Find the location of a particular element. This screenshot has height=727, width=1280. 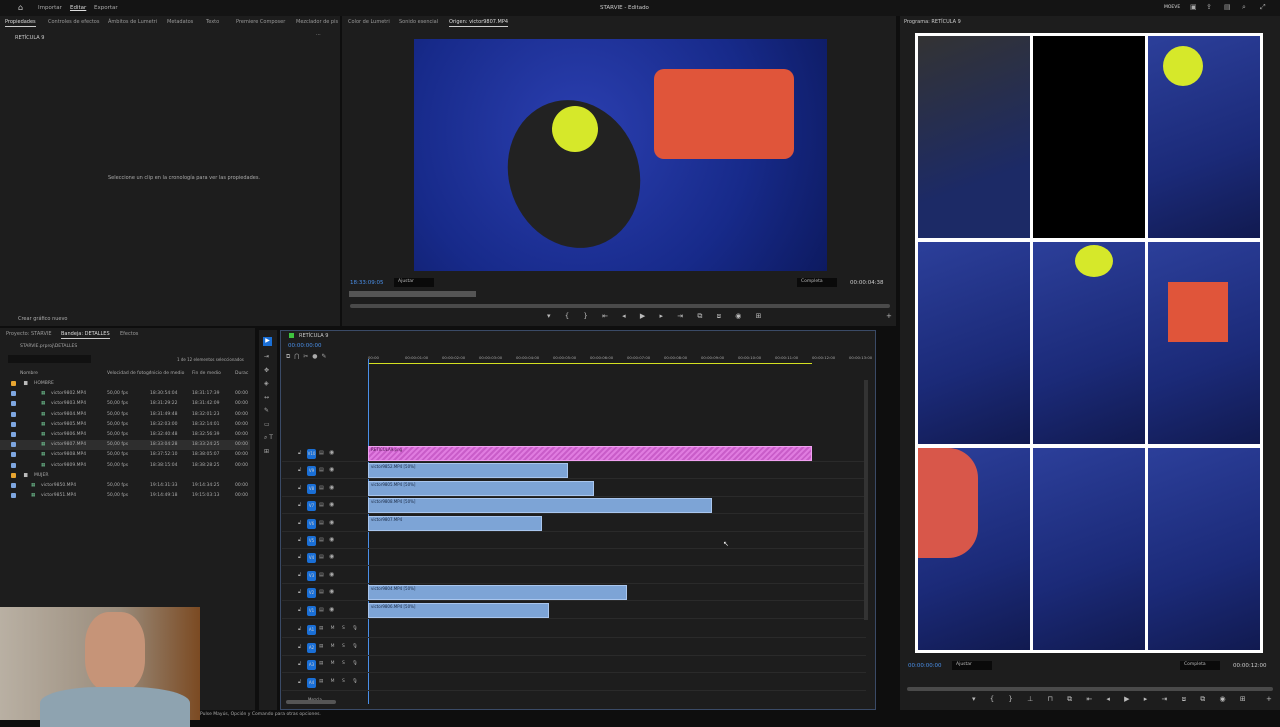

menu-exportar: Exportar is located at coordinates (106, 8).